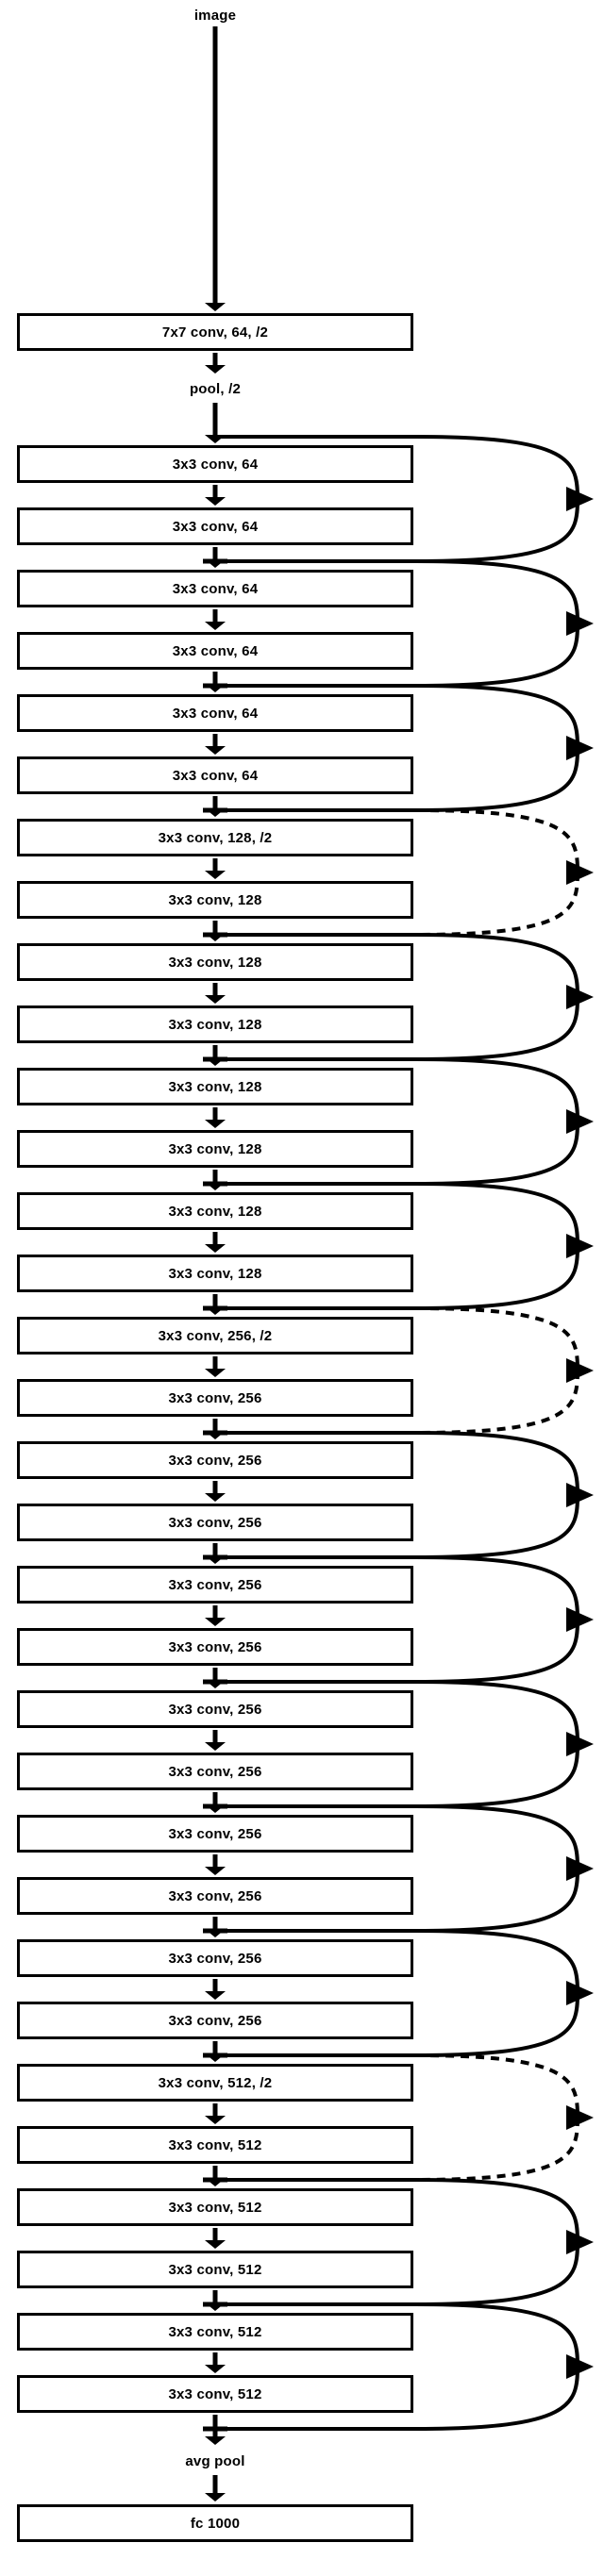 The width and height of the screenshot is (604, 2576). I want to click on layer-box-n31: 3x3 conv, 512, so click(215, 2207).